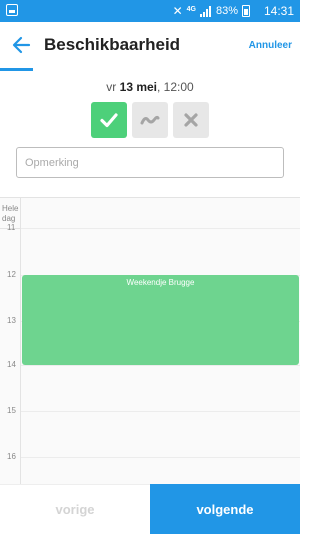 This screenshot has height=534, width=320. I want to click on event-title: Weekendje Brugge, so click(160, 282).